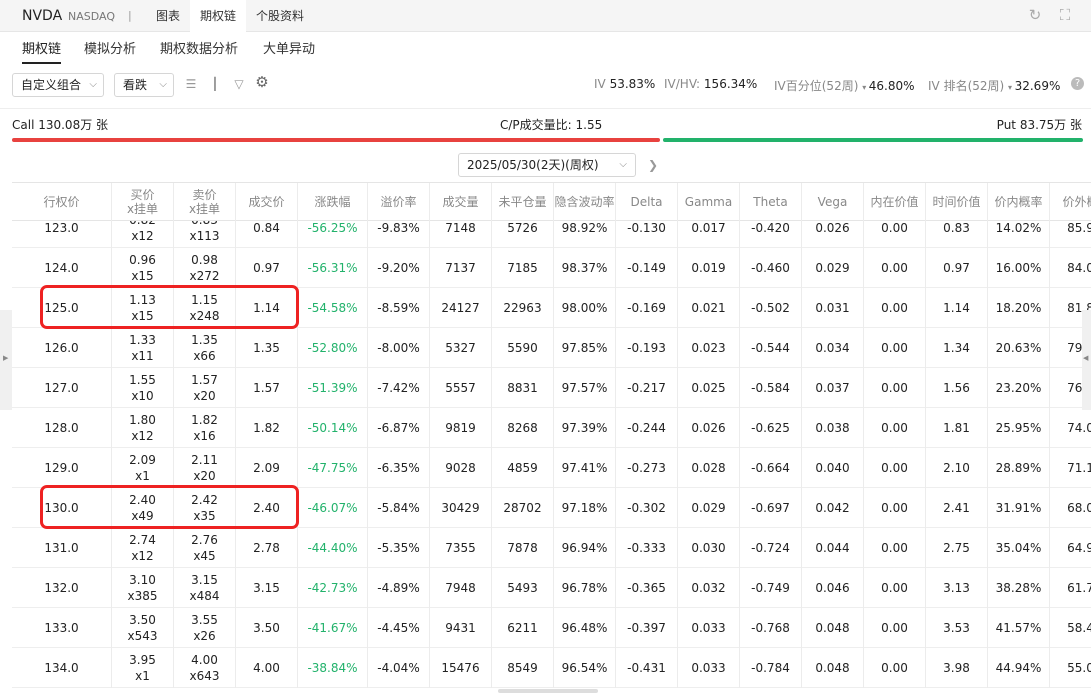 Image resolution: width=1091 pixels, height=693 pixels. I want to click on header-delta: Delta, so click(647, 202).